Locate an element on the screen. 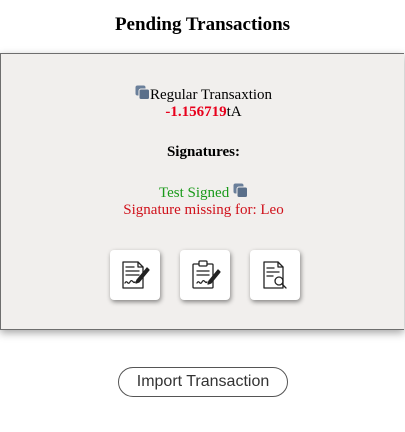 The image size is (405, 432). paste-signature-button is located at coordinates (205, 275).